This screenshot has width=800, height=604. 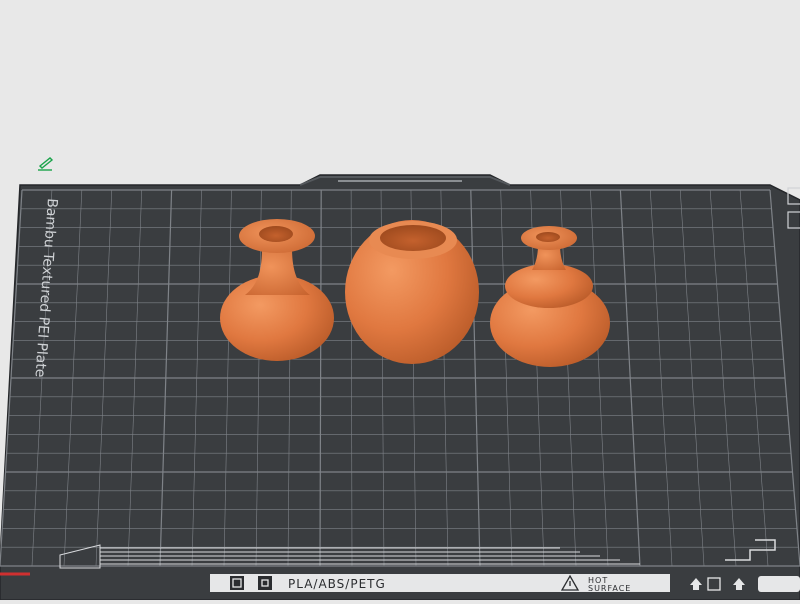 I want to click on hot-surface-line2: SURFACE, so click(x=609, y=588).